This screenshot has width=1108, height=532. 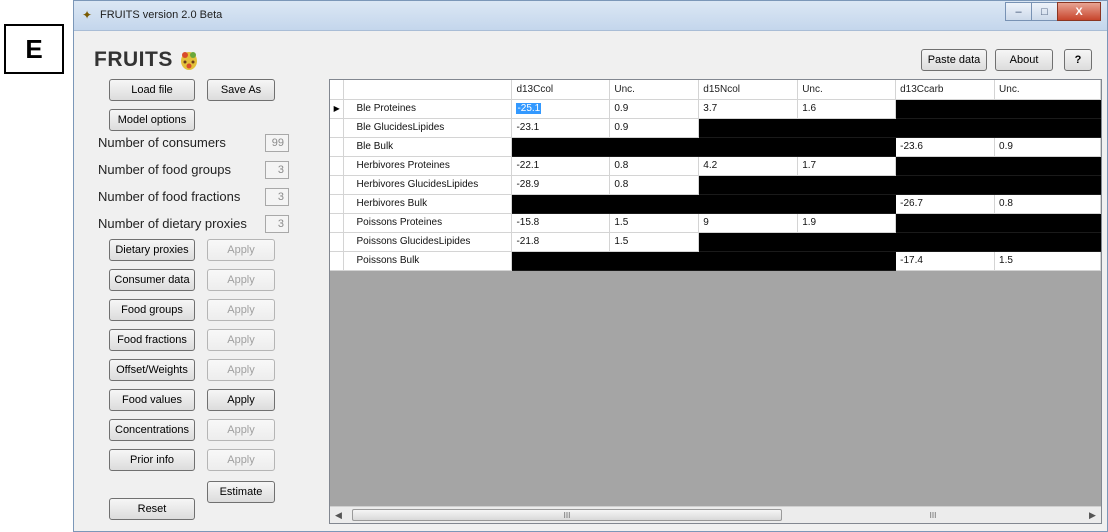 What do you see at coordinates (152, 280) in the screenshot?
I see `section-button: Consumer data` at bounding box center [152, 280].